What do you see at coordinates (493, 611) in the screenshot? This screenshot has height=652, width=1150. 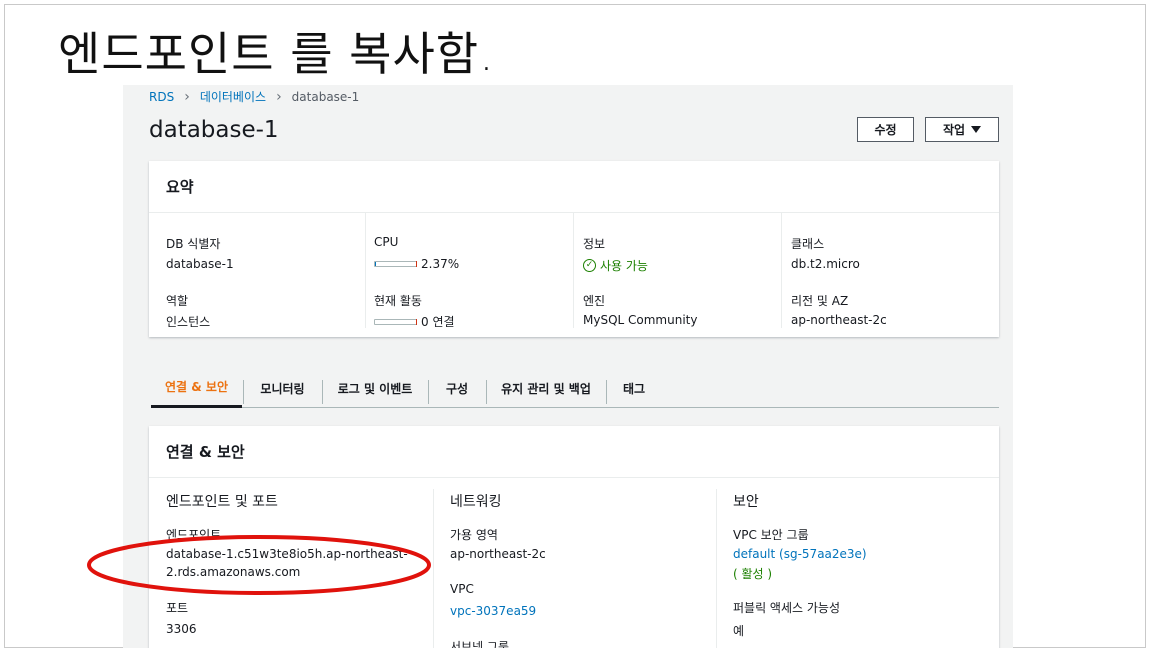 I see `vpc-link: vpc-3037ea59` at bounding box center [493, 611].